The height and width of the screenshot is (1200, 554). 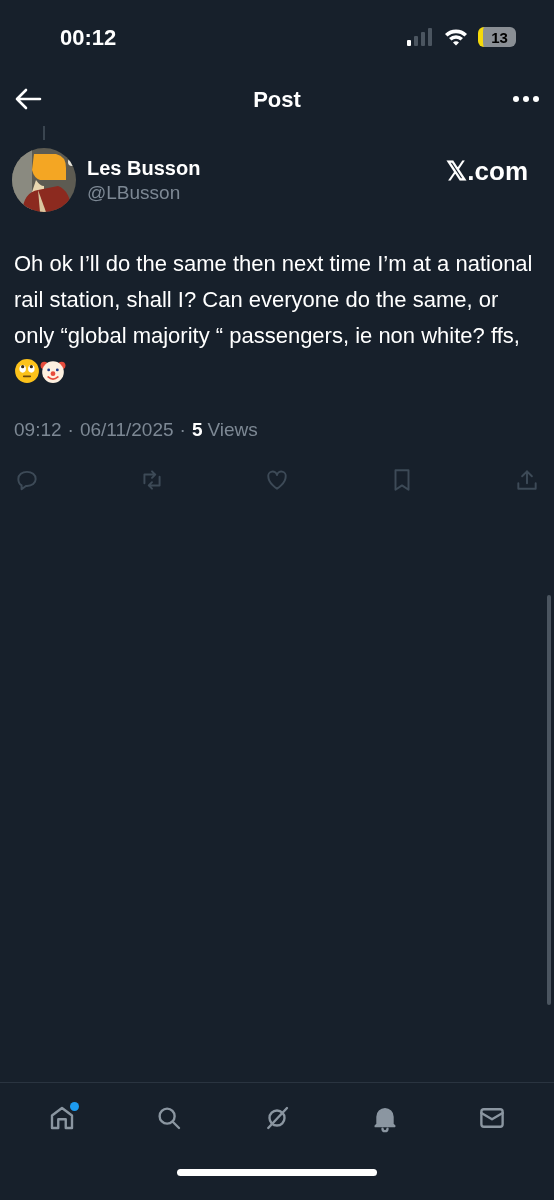 I want to click on clown-emoji-icon, so click(x=53, y=371).